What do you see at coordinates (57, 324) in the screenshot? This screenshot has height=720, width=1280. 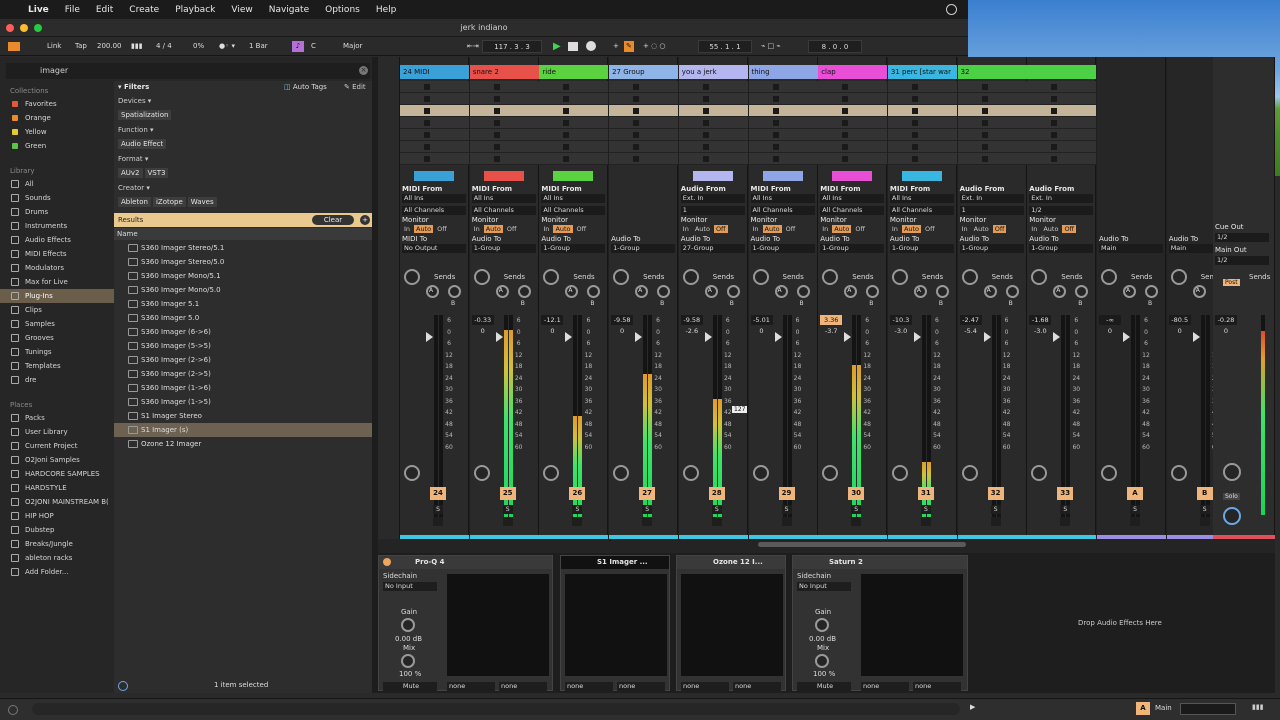 I see `library-item: Samples` at bounding box center [57, 324].